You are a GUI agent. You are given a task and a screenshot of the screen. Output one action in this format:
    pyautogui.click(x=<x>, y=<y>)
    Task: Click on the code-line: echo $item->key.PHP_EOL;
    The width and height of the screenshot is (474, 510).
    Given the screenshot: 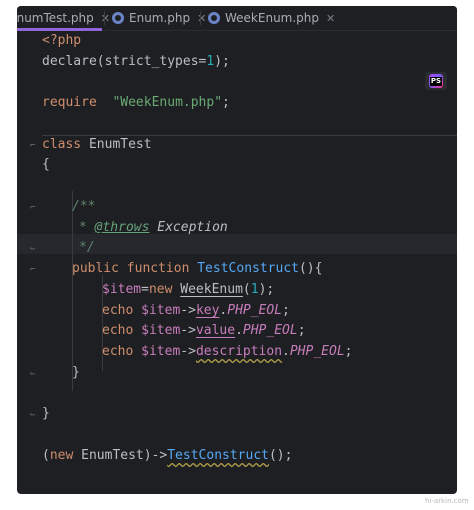 What is the action you would take?
    pyautogui.click(x=196, y=310)
    